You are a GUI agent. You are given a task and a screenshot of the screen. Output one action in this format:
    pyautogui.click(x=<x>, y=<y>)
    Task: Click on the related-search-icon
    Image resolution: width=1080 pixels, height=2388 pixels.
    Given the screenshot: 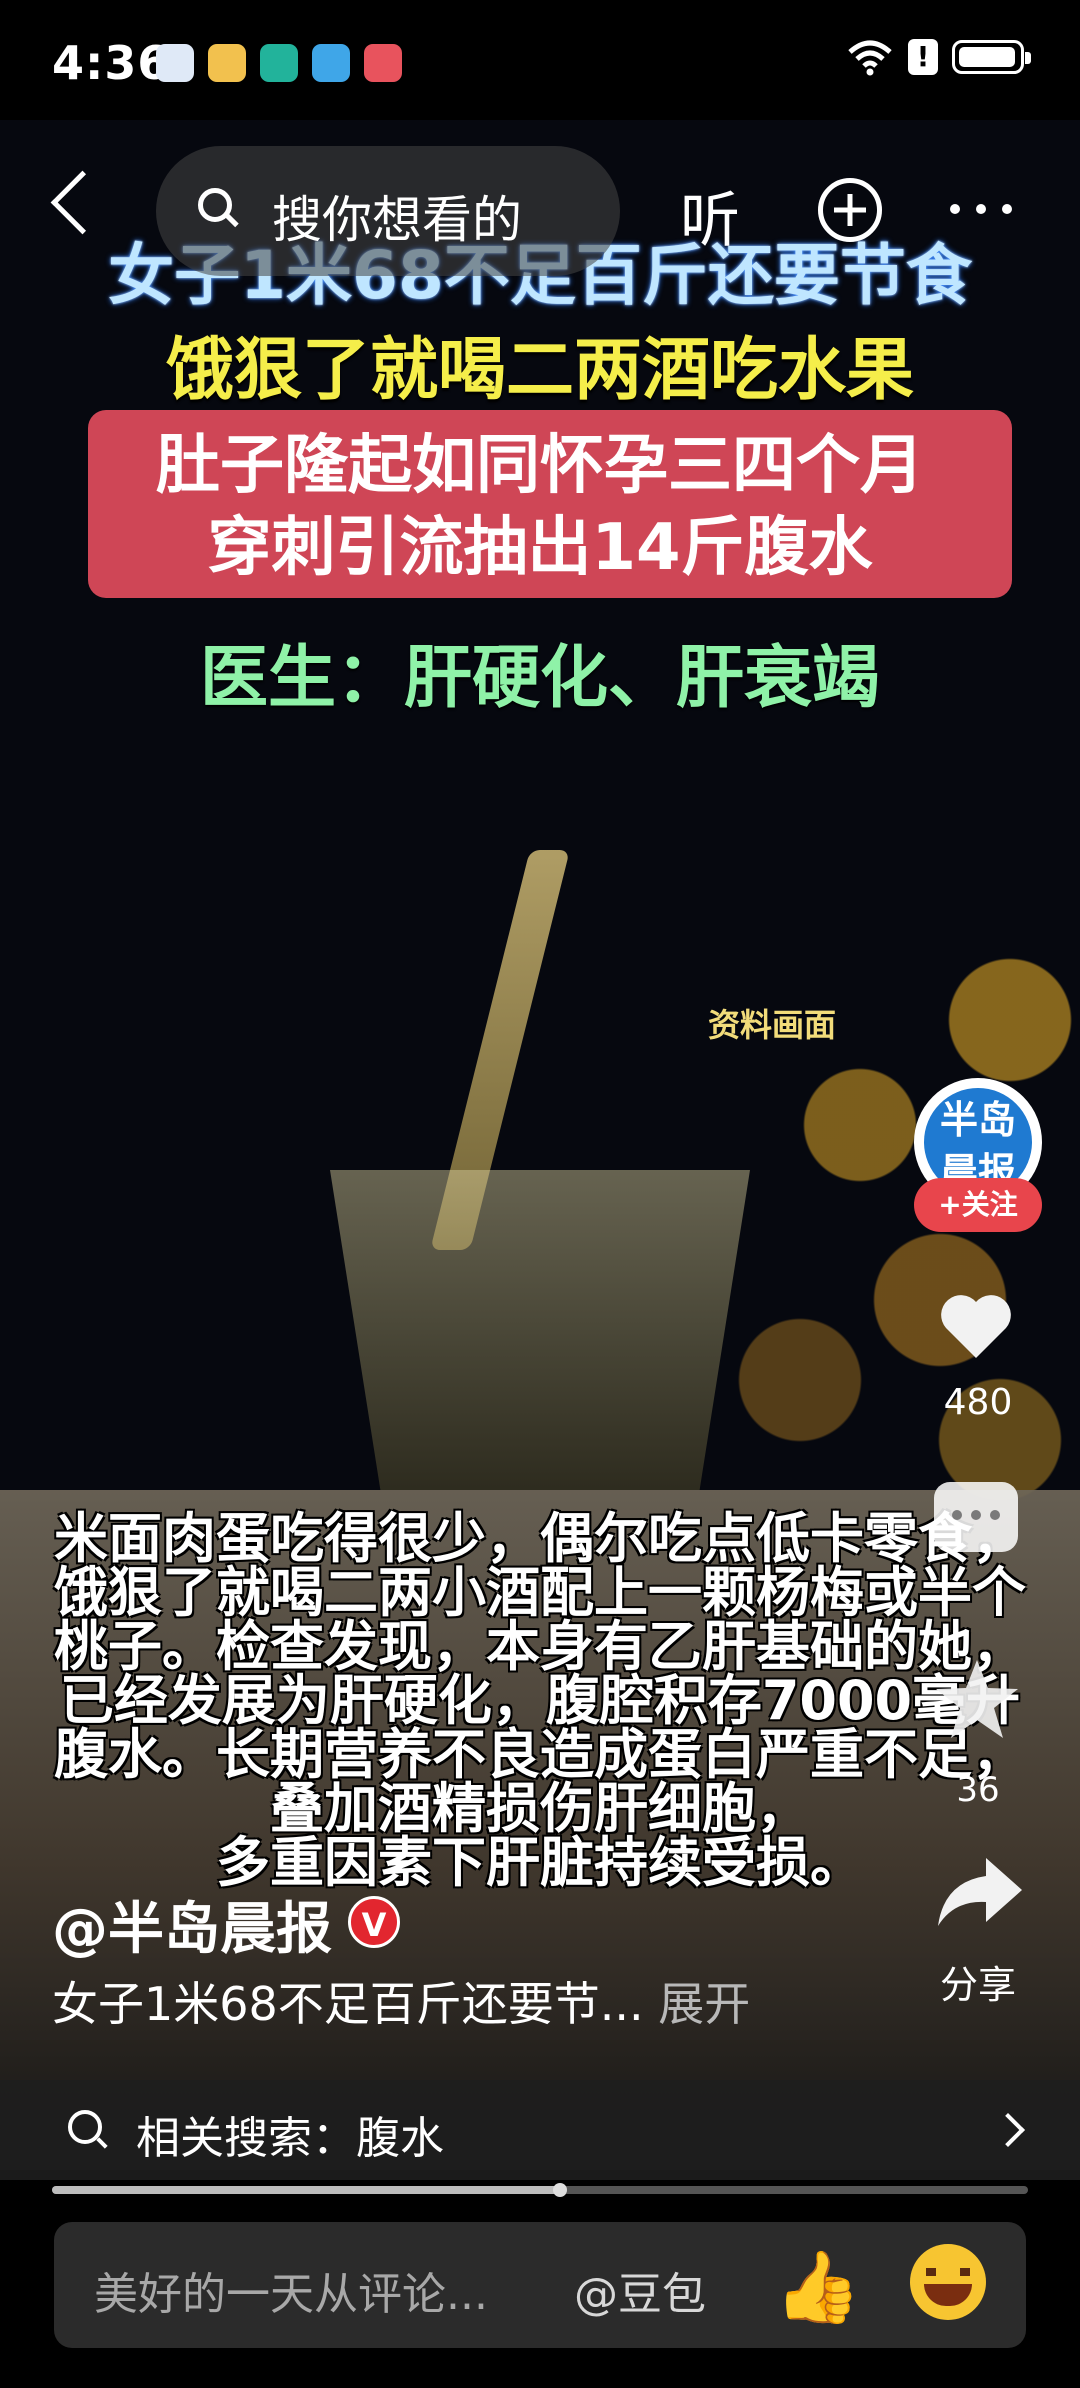 What is the action you would take?
    pyautogui.click(x=85, y=2127)
    